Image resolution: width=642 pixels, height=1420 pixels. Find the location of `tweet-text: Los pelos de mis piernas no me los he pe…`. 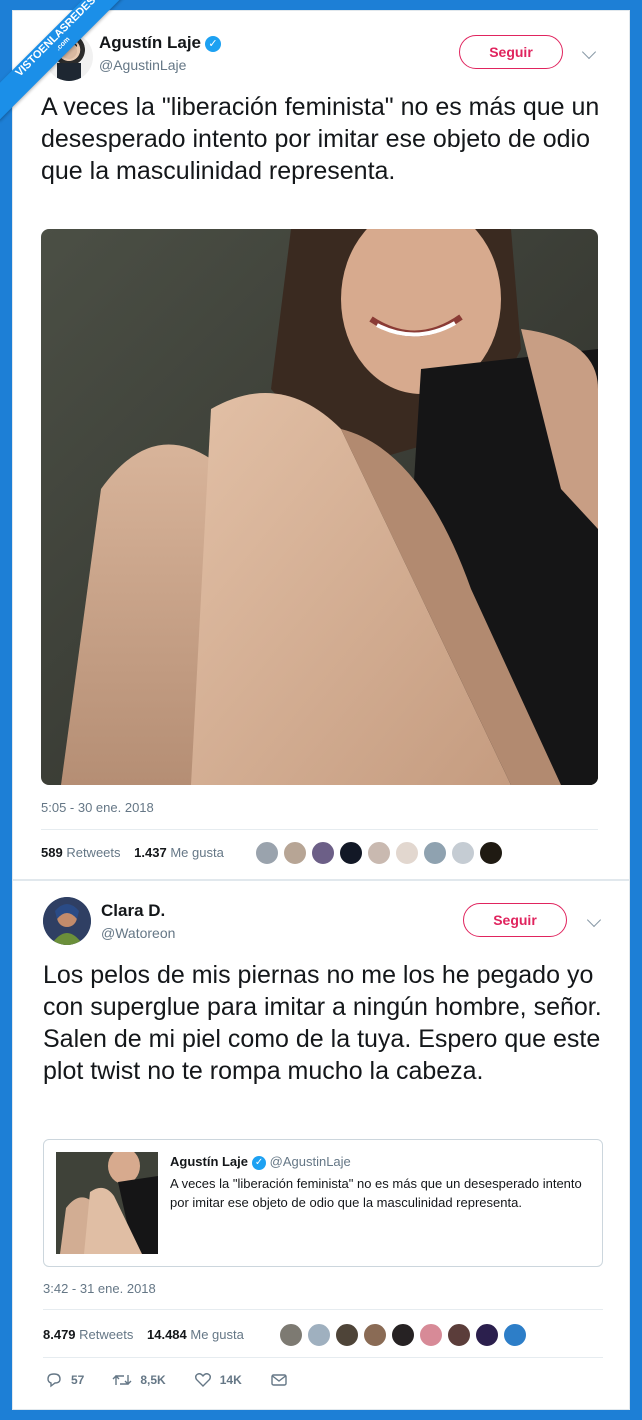

tweet-text: Los pelos de mis piernas no me los he pe… is located at coordinates (322, 1023).